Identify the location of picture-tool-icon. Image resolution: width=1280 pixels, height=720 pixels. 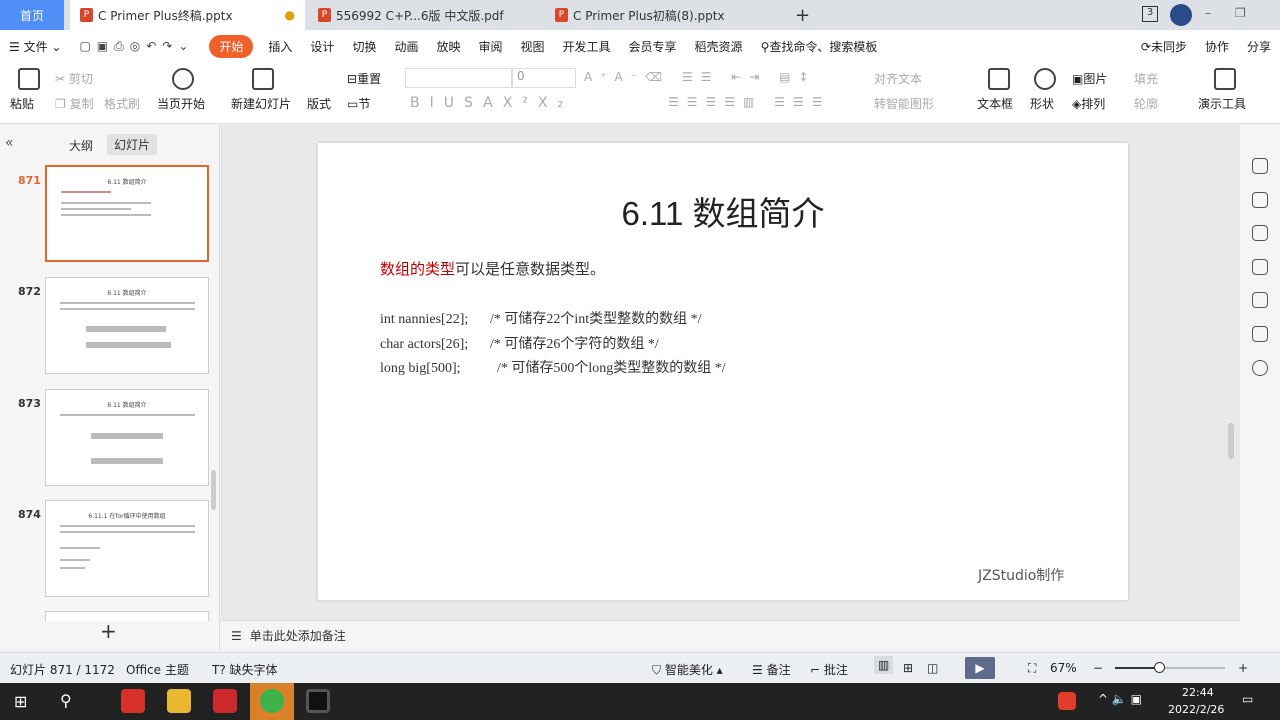
(1260, 300).